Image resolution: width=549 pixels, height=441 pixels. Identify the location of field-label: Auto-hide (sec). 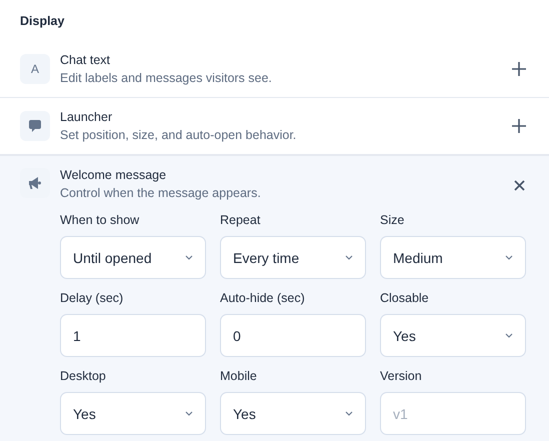
(263, 298).